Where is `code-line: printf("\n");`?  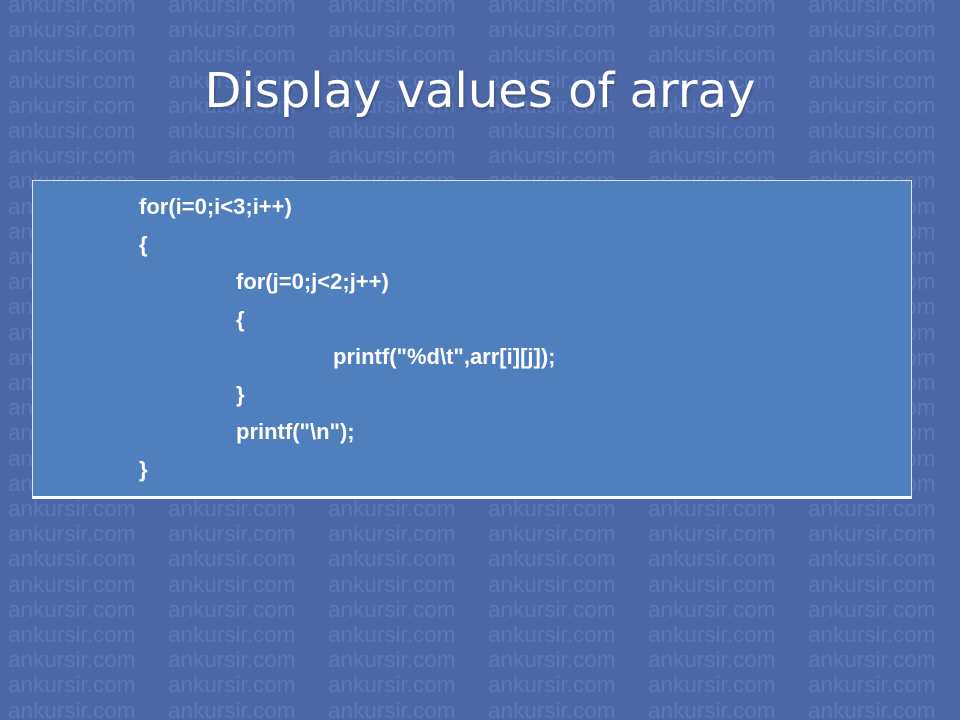
code-line: printf("\n"); is located at coordinates (295, 431).